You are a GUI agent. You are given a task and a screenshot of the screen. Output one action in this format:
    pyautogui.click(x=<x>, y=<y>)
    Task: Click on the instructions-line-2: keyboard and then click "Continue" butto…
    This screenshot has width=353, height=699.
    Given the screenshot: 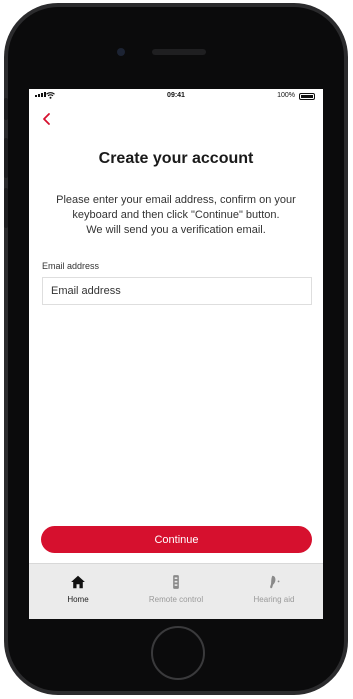 What is the action you would take?
    pyautogui.click(x=176, y=215)
    